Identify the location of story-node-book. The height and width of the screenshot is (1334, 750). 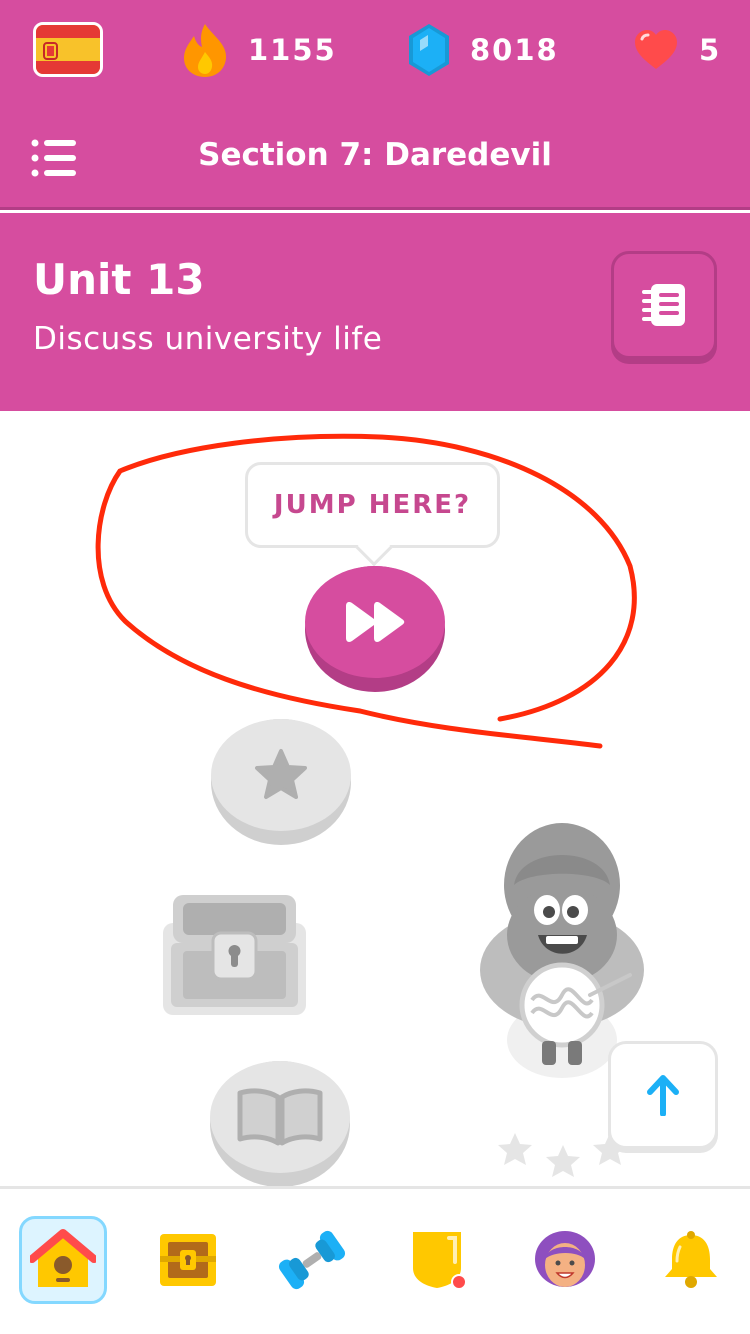
(280, 1123).